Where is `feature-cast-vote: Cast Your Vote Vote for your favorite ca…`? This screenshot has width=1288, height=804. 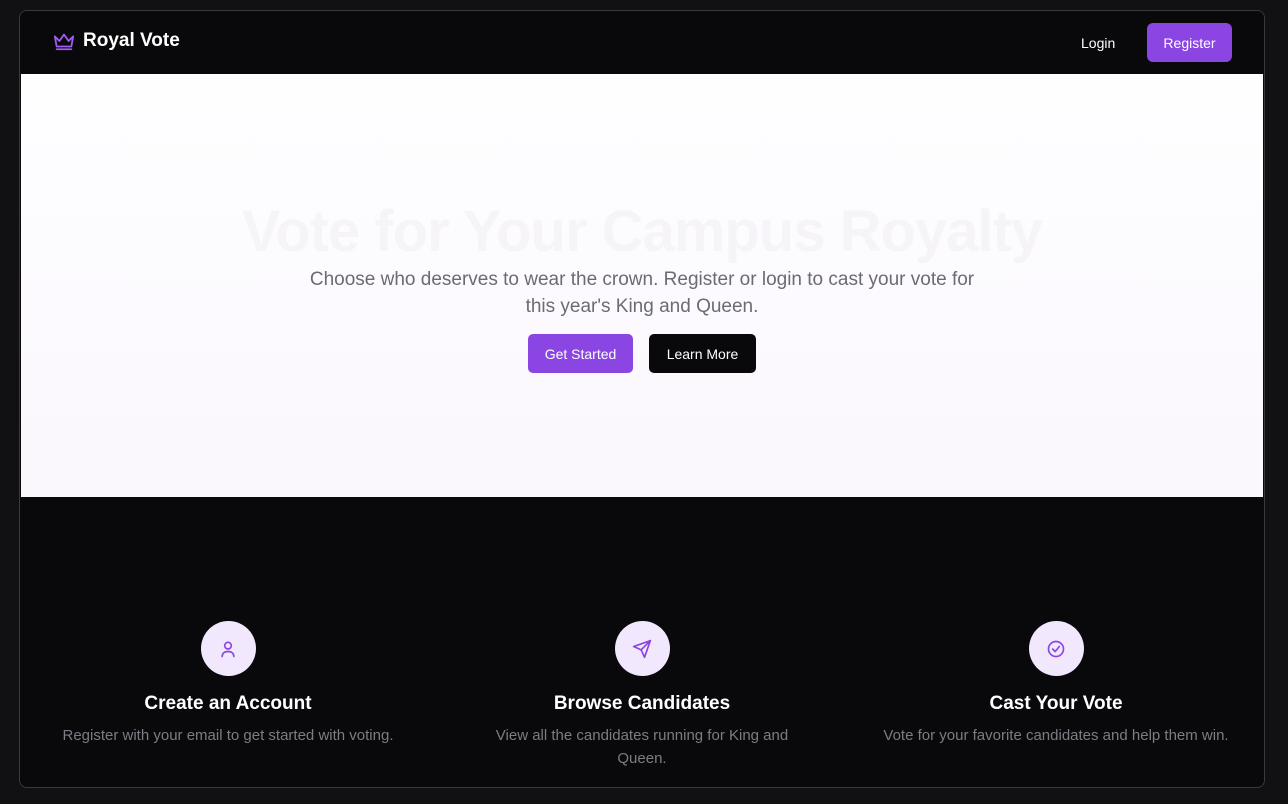 feature-cast-vote: Cast Your Vote Vote for your favorite ca… is located at coordinates (1056, 684).